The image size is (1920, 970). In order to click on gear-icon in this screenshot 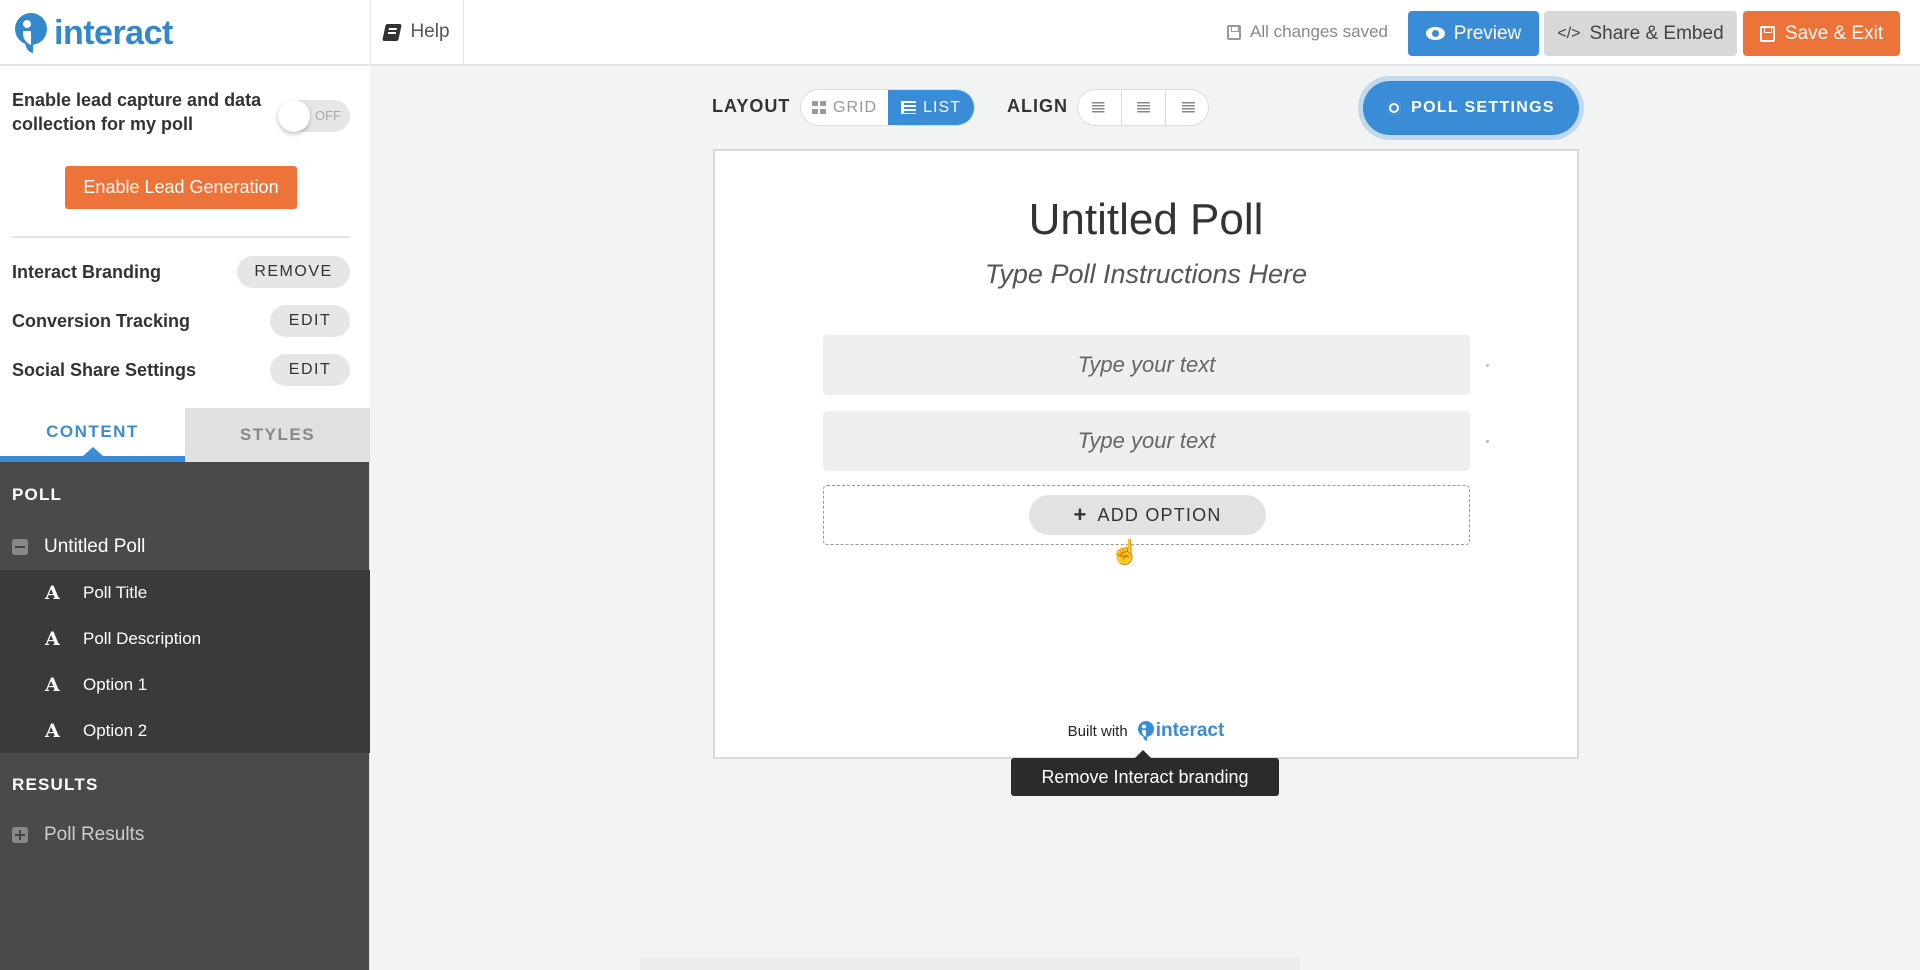, I will do `click(1394, 108)`.